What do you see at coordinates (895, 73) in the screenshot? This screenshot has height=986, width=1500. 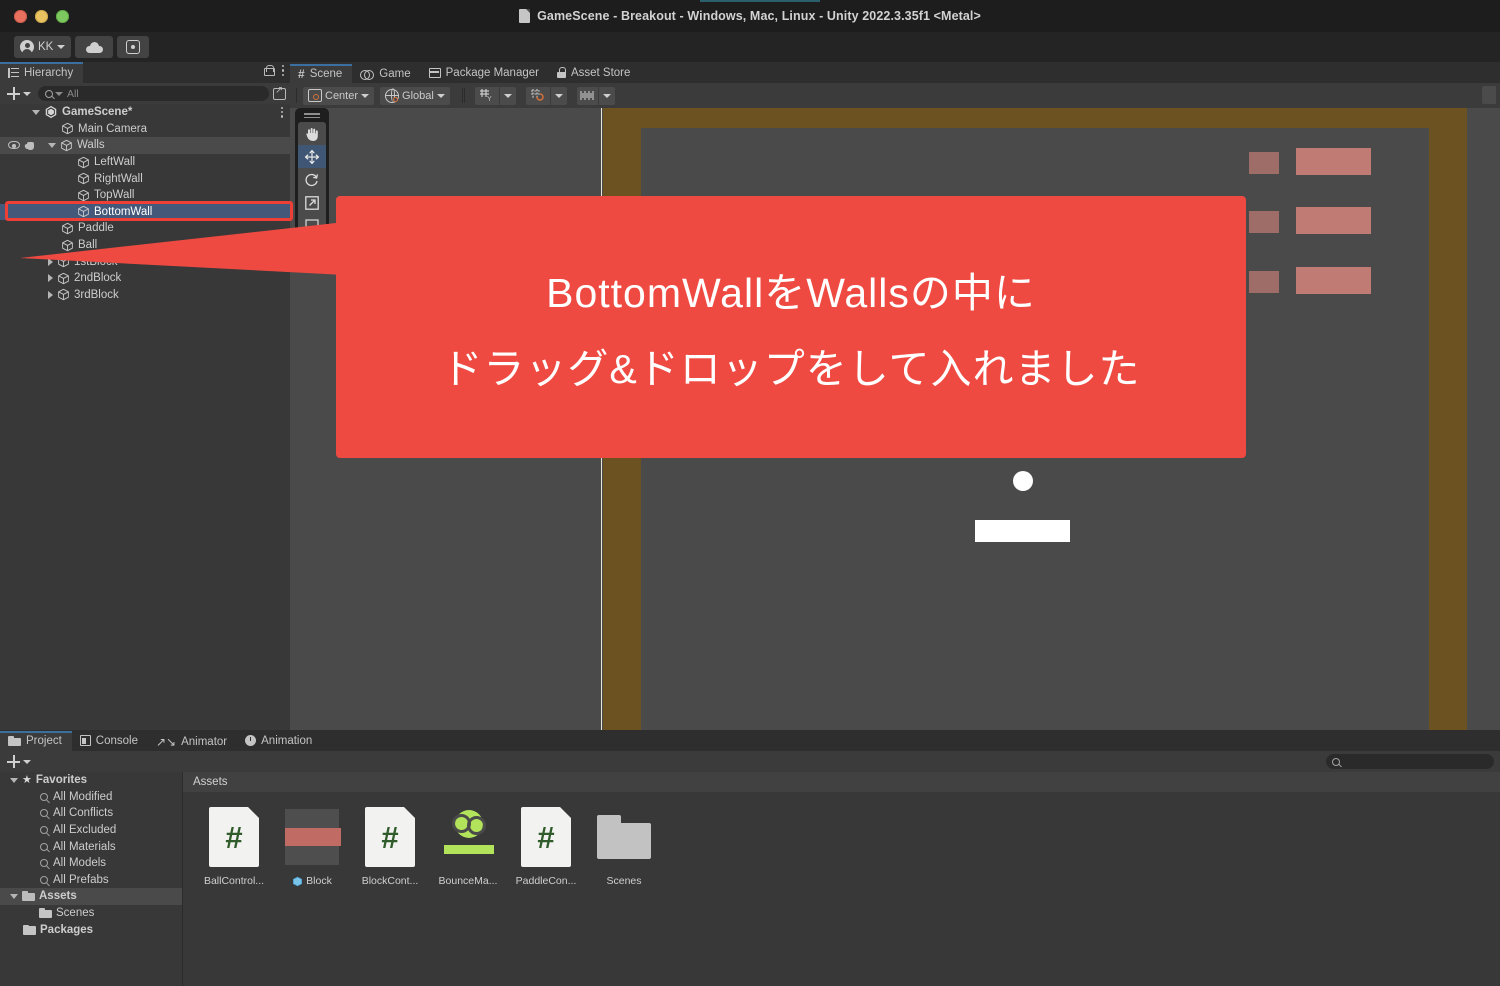 I see `scene-tabbar: # Scene Game Package Manager Asset Store` at bounding box center [895, 73].